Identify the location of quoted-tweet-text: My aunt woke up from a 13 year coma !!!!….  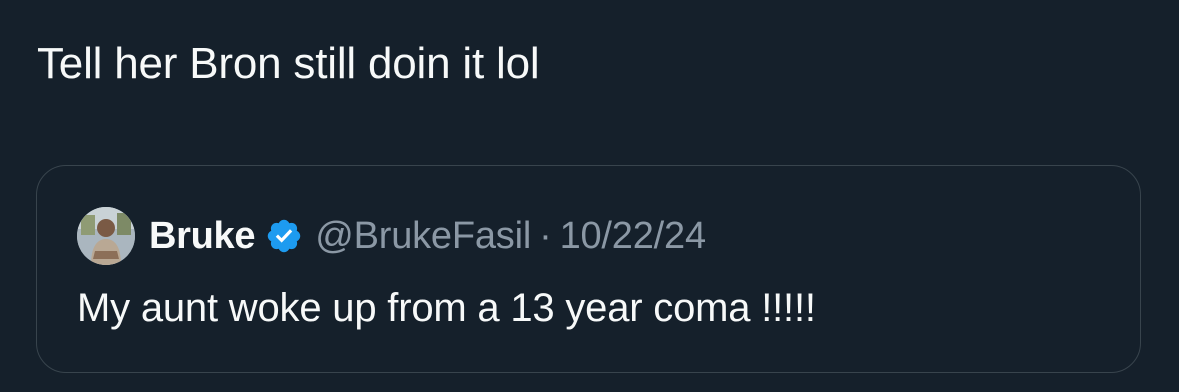
(446, 308).